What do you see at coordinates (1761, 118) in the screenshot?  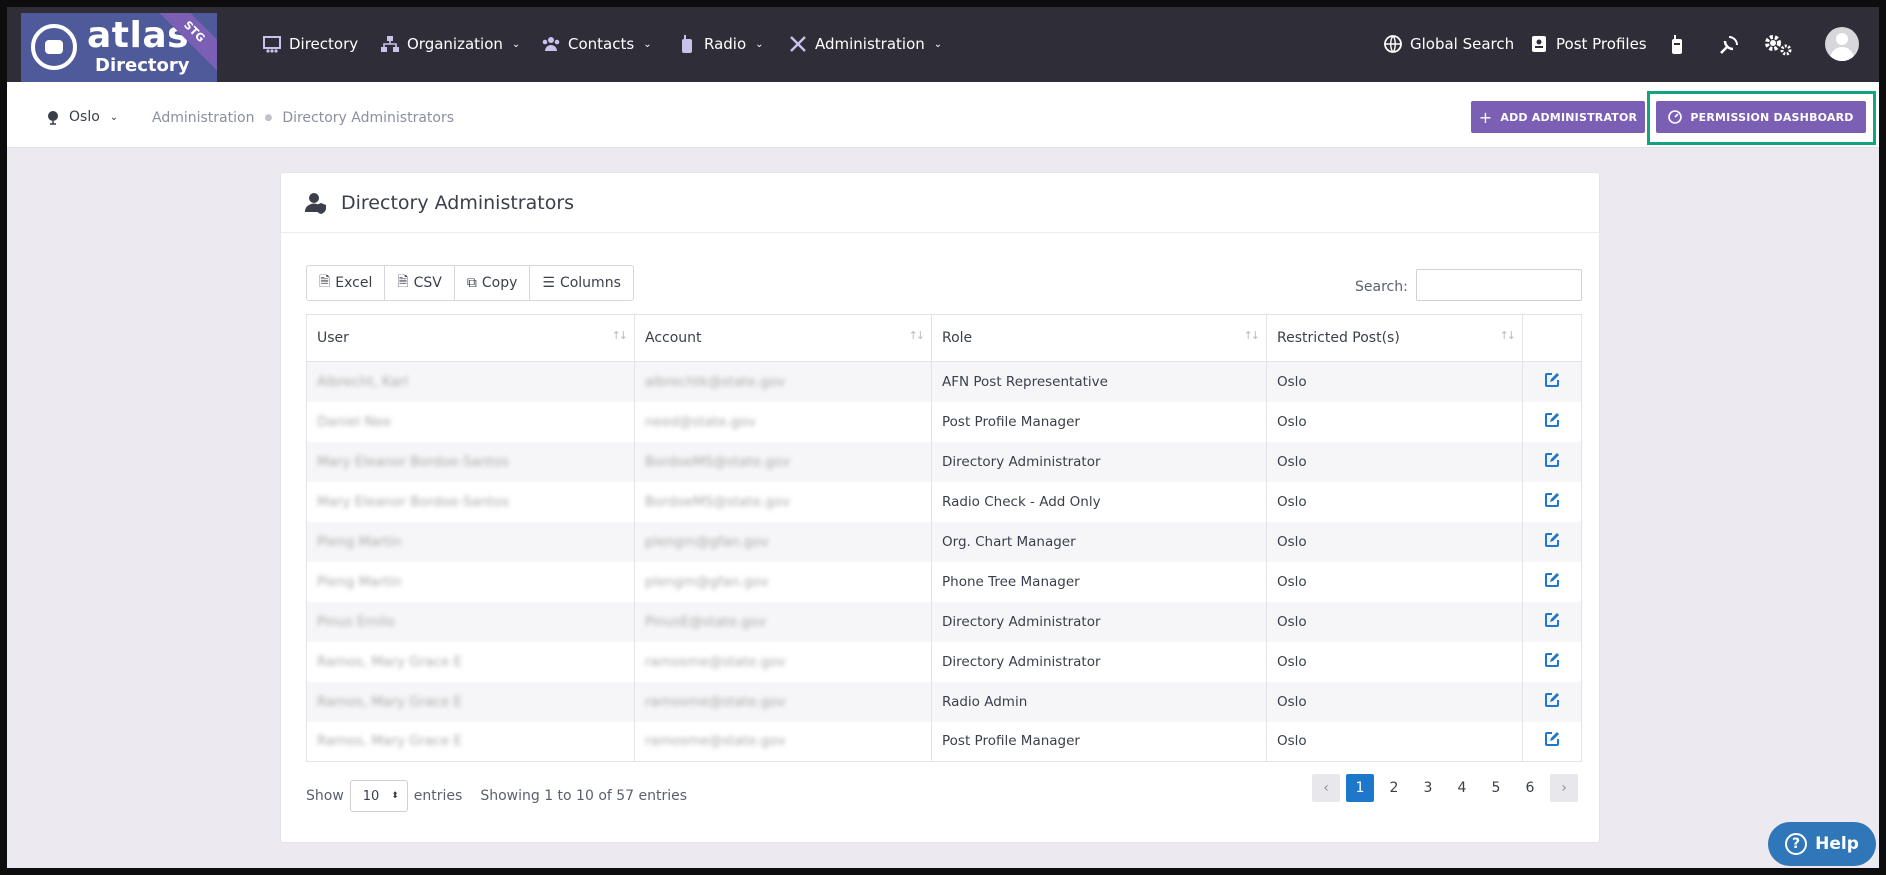 I see `highlight-box` at bounding box center [1761, 118].